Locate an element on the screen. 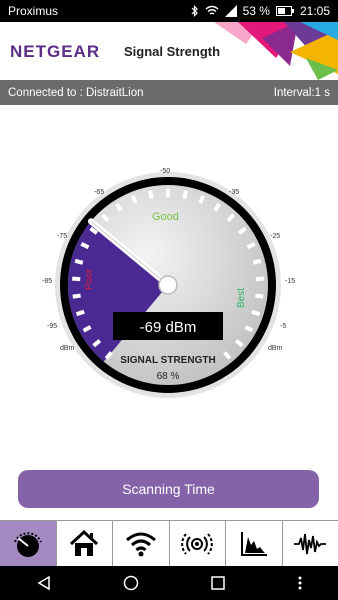 The height and width of the screenshot is (600, 338). gauge-caption: SIGNAL STRENGTH is located at coordinates (167, 360).